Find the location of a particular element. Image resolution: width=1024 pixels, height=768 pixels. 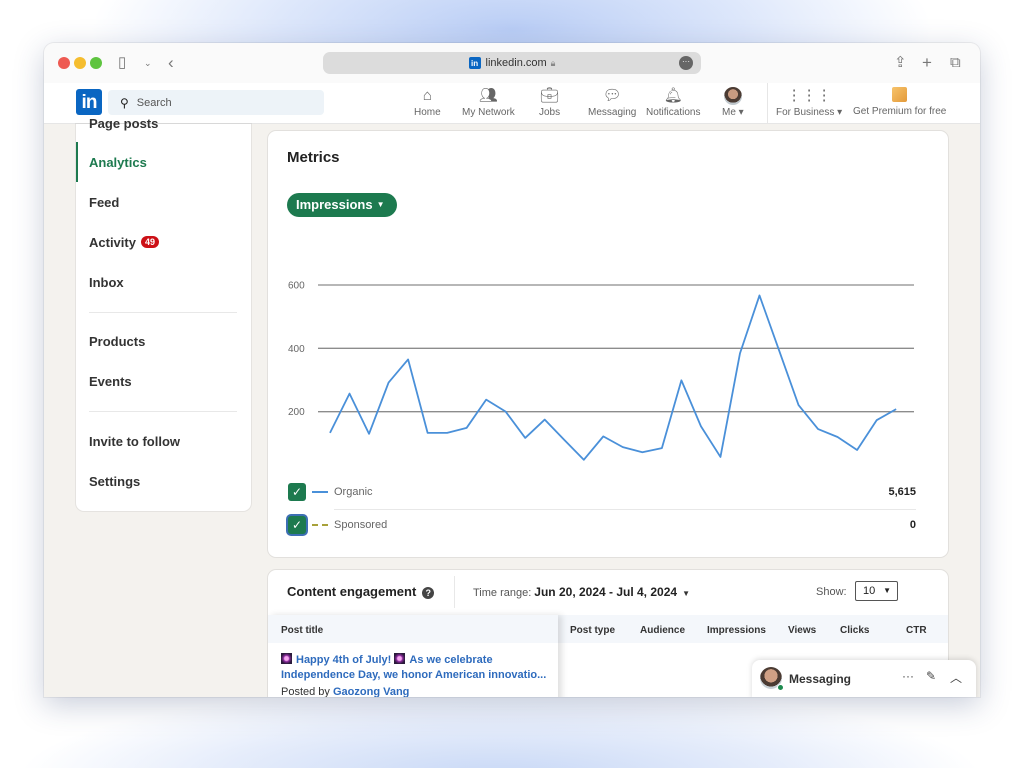

briefcase-icon: 💼︎ is located at coordinates (550, 95).